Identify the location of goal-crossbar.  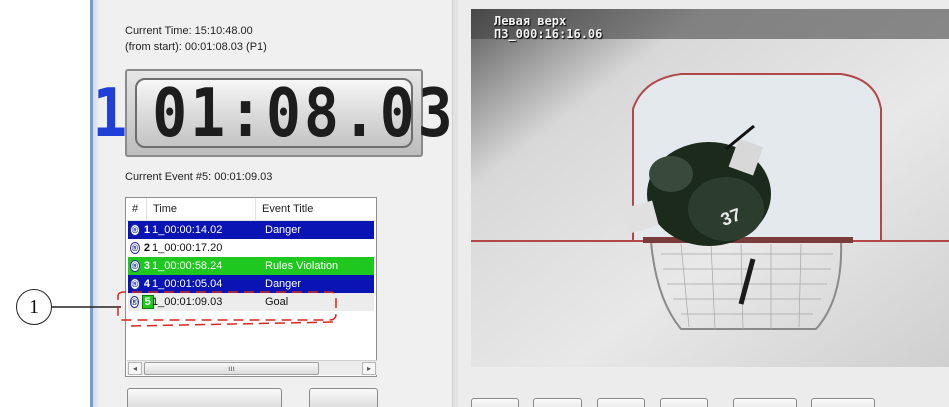
(748, 240).